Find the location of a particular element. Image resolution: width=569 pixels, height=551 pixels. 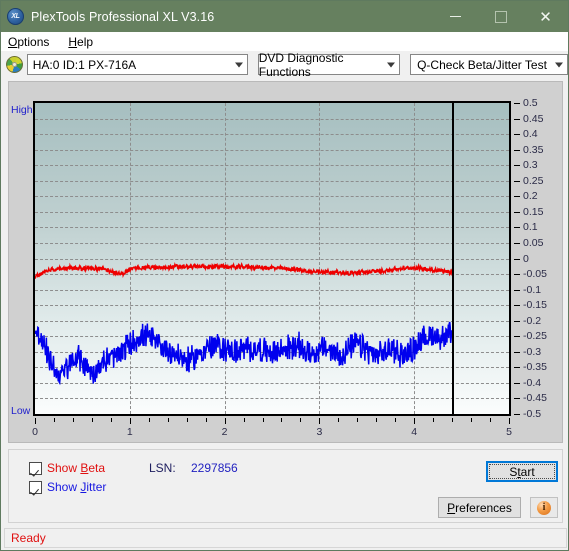

y-axis-tick-label: 0.4 is located at coordinates (530, 134).